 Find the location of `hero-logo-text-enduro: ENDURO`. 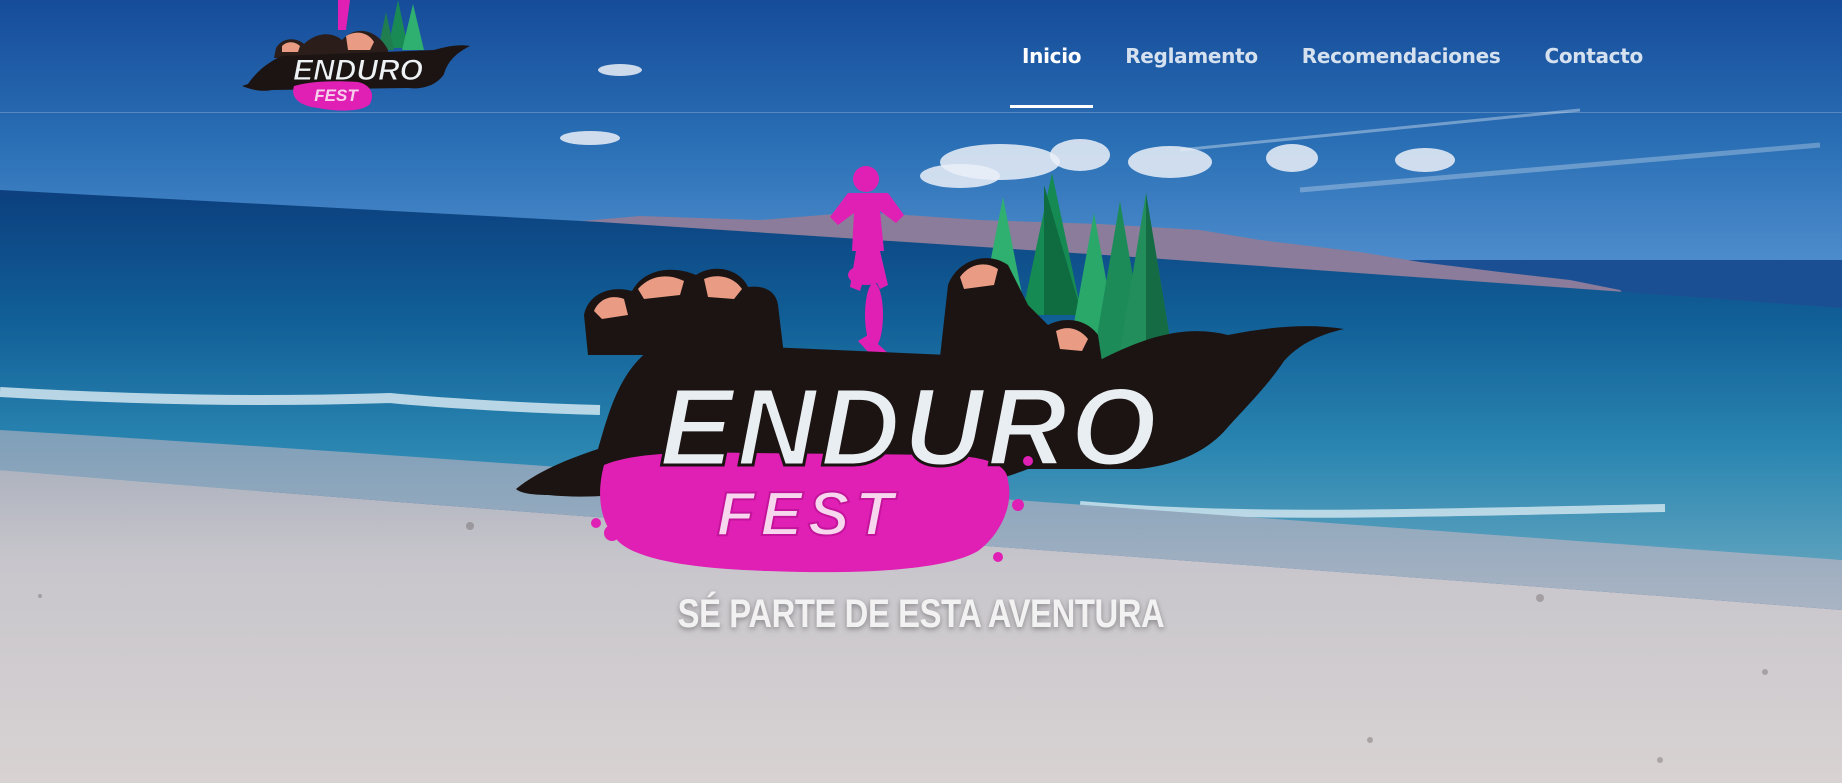

hero-logo-text-enduro: ENDURO is located at coordinates (910, 427).